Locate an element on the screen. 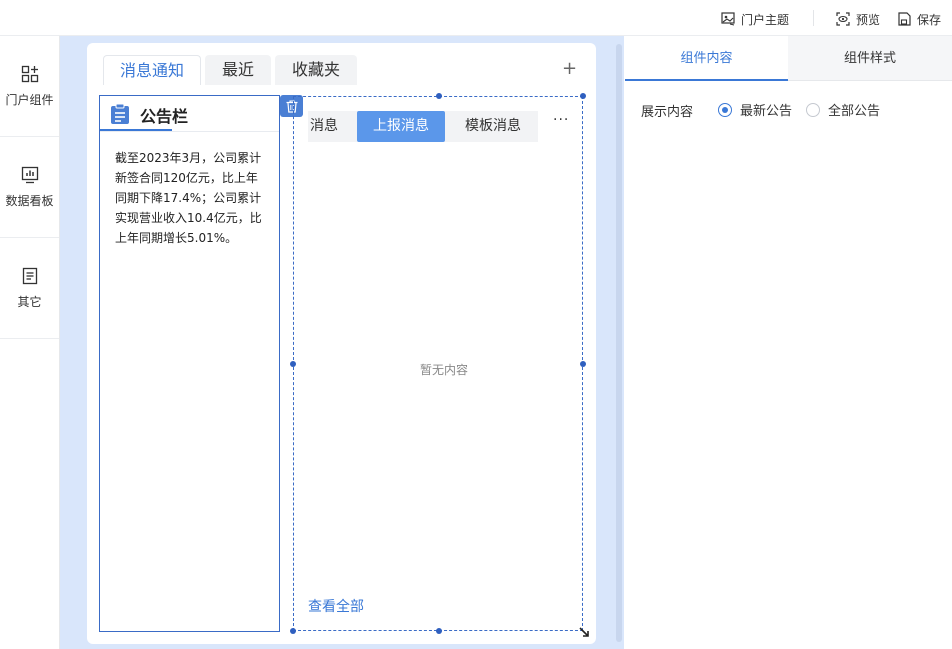  sidebar-item-label: 其它 is located at coordinates (29, 301).